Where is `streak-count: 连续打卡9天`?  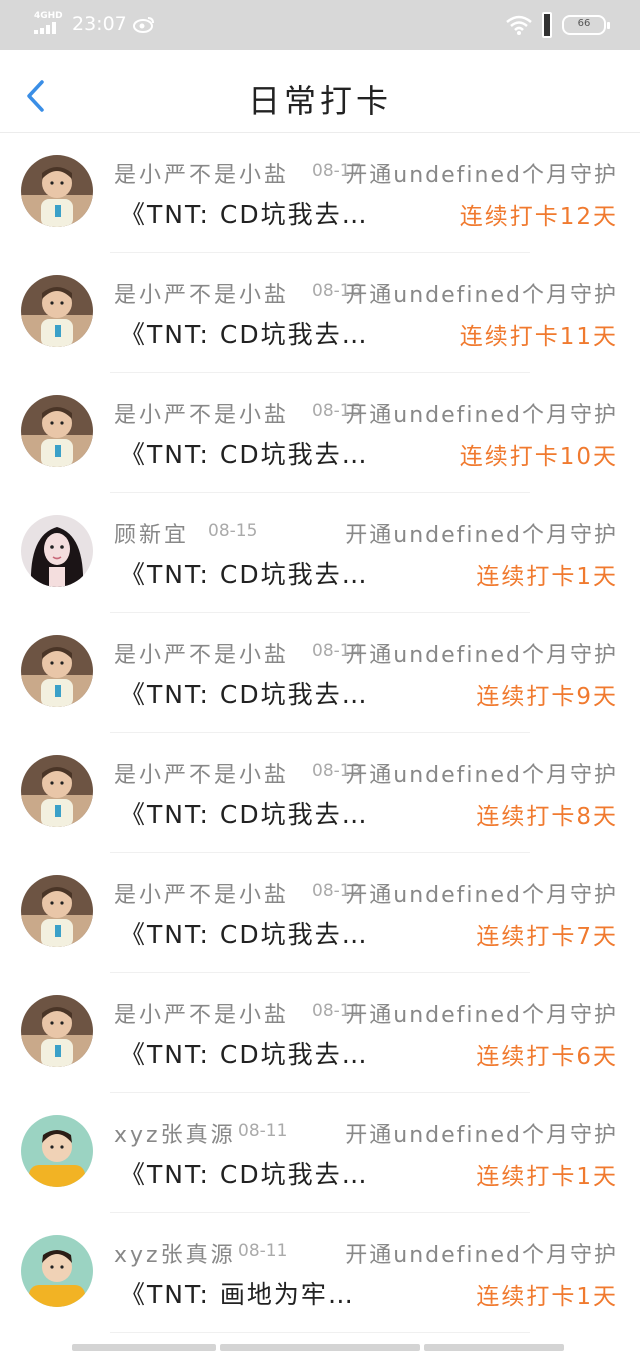 streak-count: 连续打卡9天 is located at coordinates (547, 697).